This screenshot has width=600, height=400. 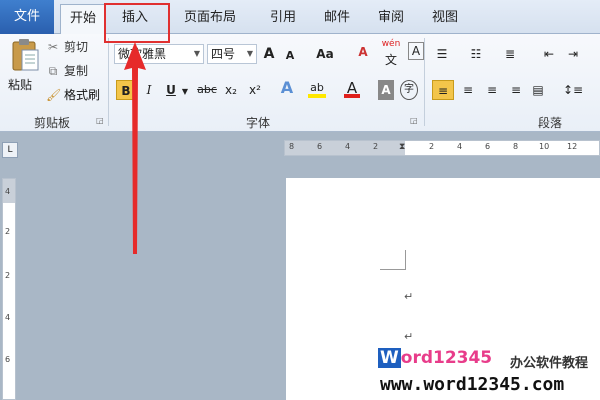 I want to click on clear-format-button: A, so click(x=363, y=52).